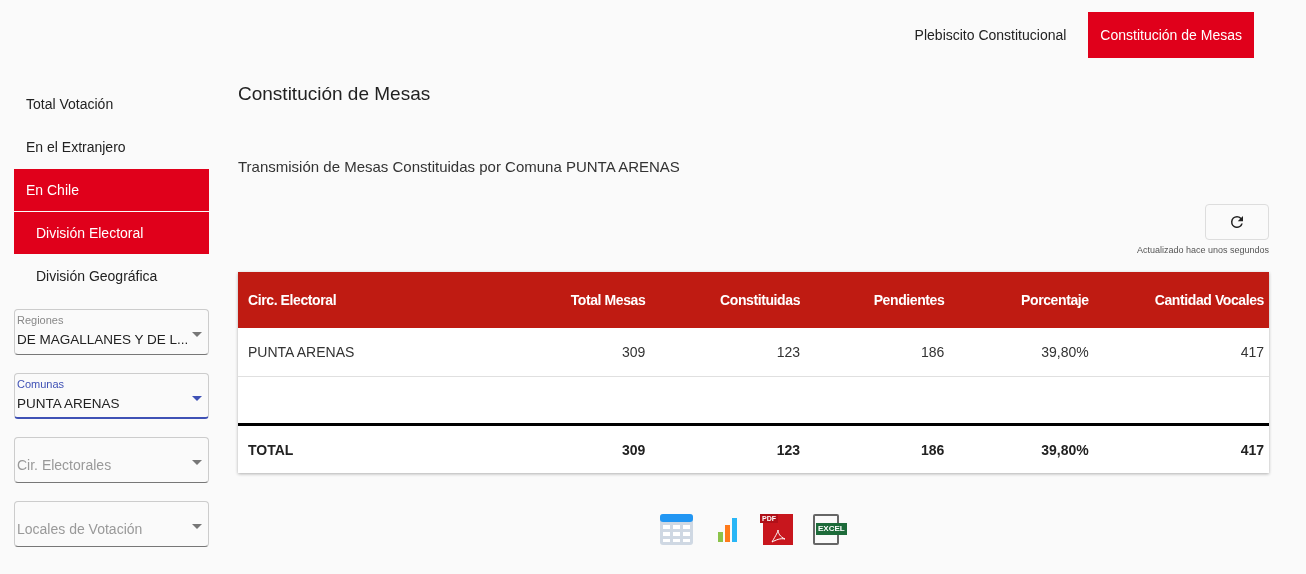 The width and height of the screenshot is (1306, 574). I want to click on refresh-button, so click(1237, 222).